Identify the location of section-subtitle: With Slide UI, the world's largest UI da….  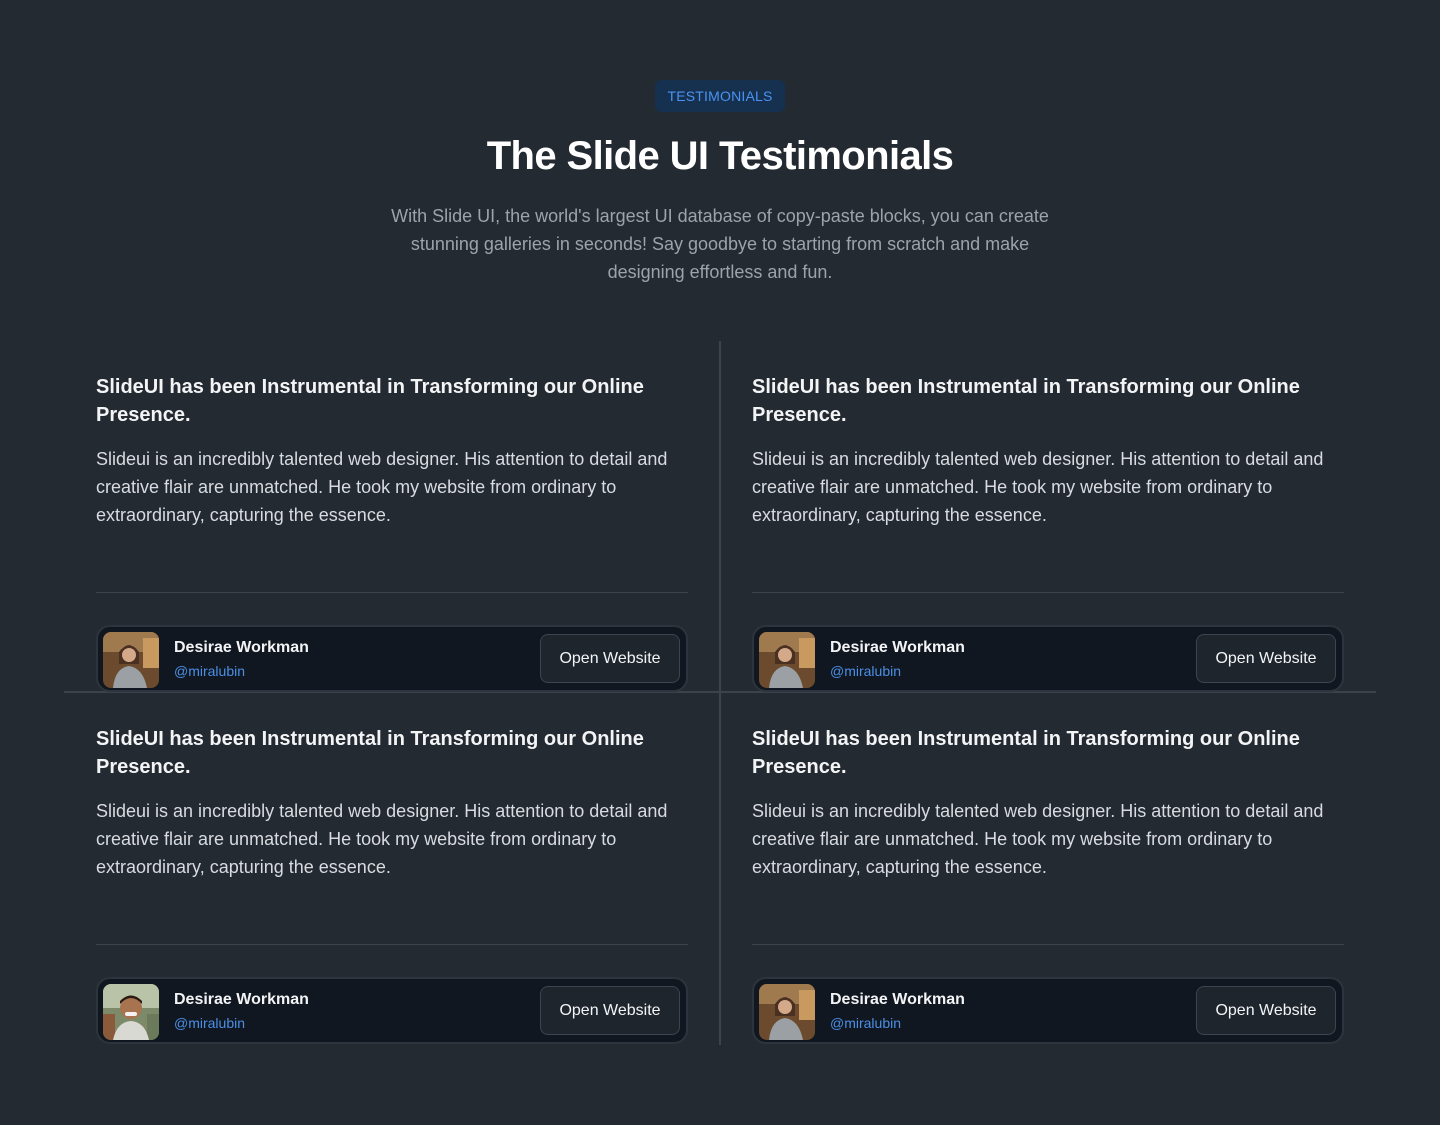
(720, 244).